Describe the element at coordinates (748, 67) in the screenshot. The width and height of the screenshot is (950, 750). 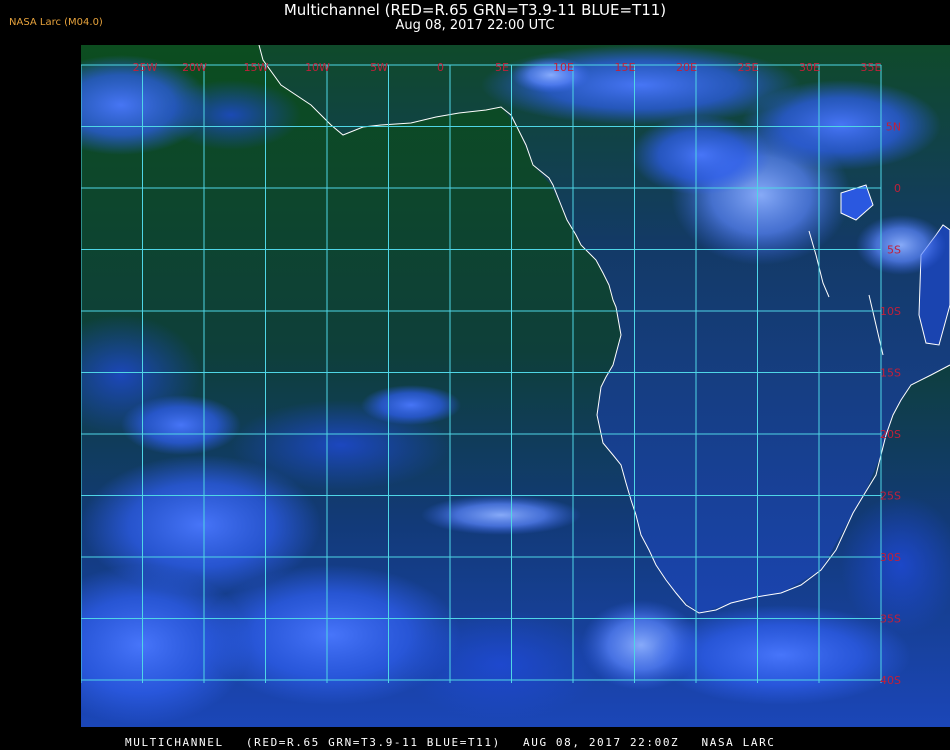
I see `longitude-label: 25E` at that location.